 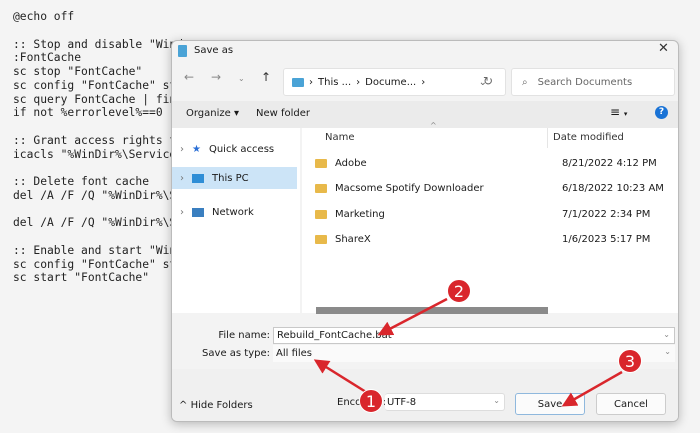 What do you see at coordinates (459, 291) in the screenshot?
I see `annotation-badge-2: 2` at bounding box center [459, 291].